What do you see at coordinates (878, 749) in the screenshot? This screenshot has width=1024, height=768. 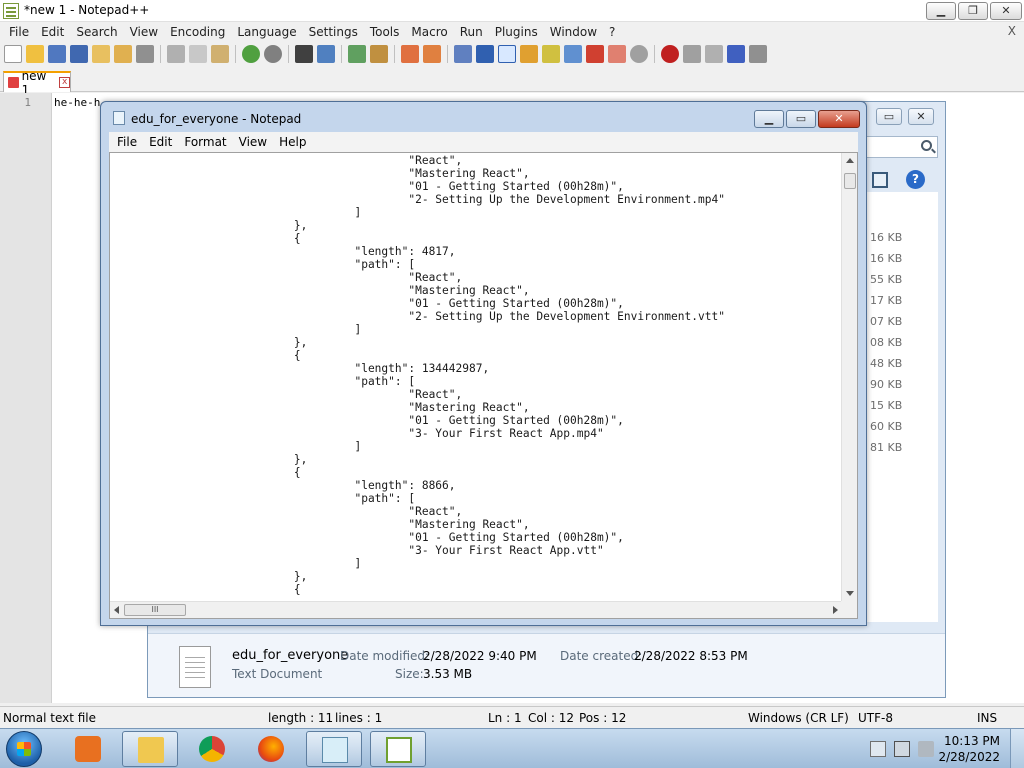 I see `action-center-icon` at bounding box center [878, 749].